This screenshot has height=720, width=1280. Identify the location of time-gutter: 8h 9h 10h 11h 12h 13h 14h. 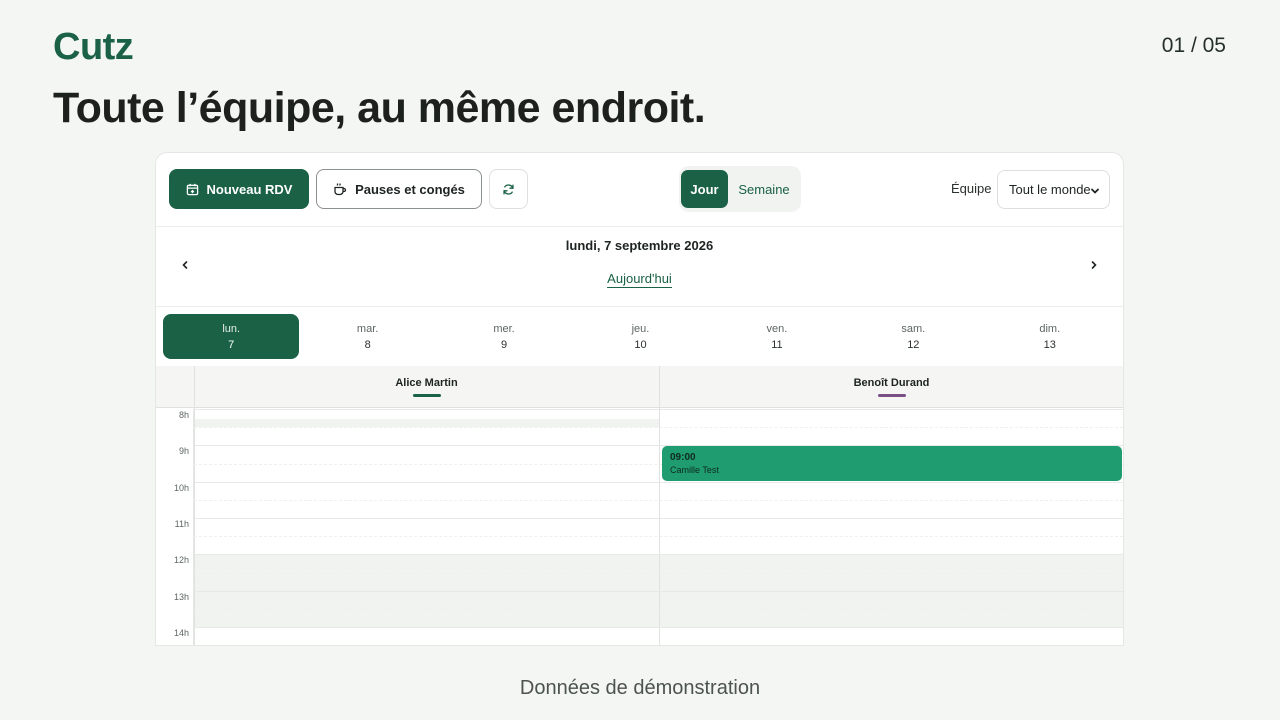
(175, 527).